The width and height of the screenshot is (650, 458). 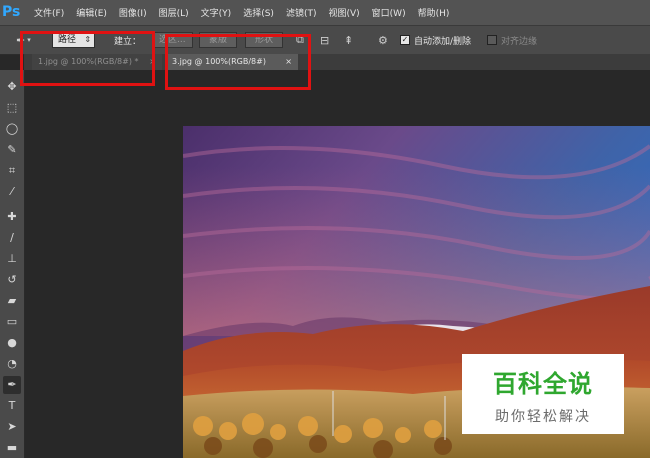 I want to click on crop-tool-icon: ⌗, so click(x=12, y=171).